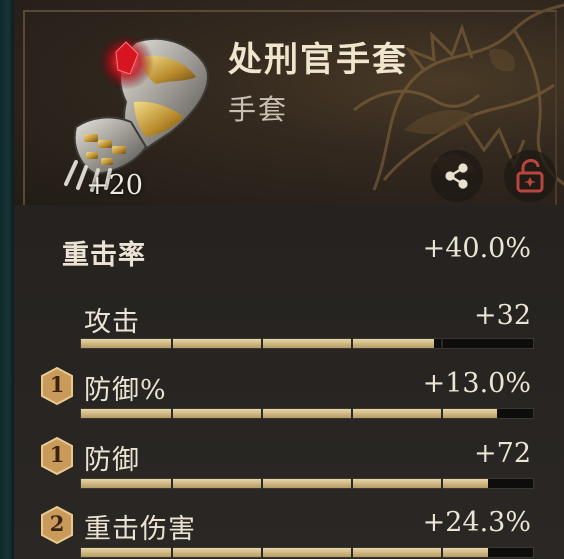  I want to click on main-stat-value: +40.0%, so click(476, 248).